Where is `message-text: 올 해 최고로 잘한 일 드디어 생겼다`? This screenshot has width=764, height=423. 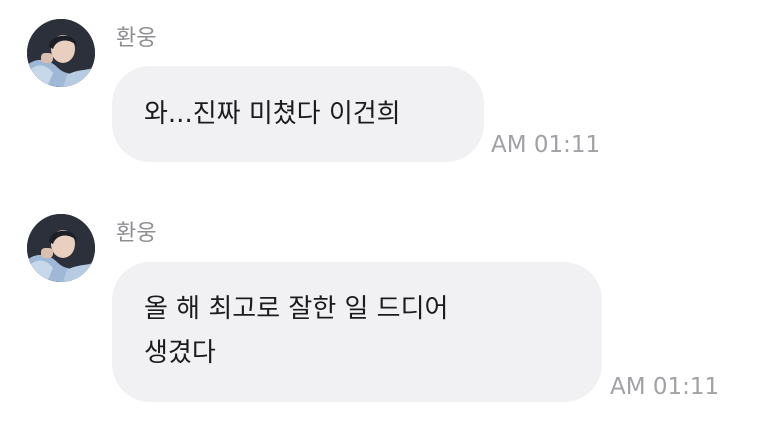
message-text: 올 해 최고로 잘한 일 드디어 생겼다 is located at coordinates (296, 331).